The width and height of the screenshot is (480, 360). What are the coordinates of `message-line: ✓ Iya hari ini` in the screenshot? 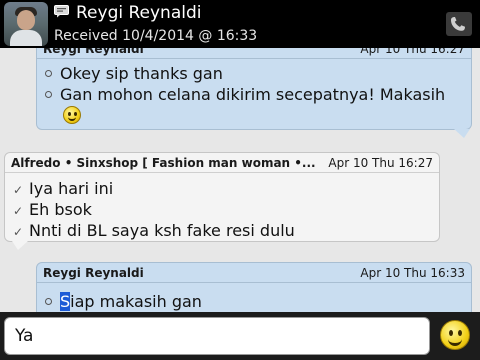 It's located at (63, 188).